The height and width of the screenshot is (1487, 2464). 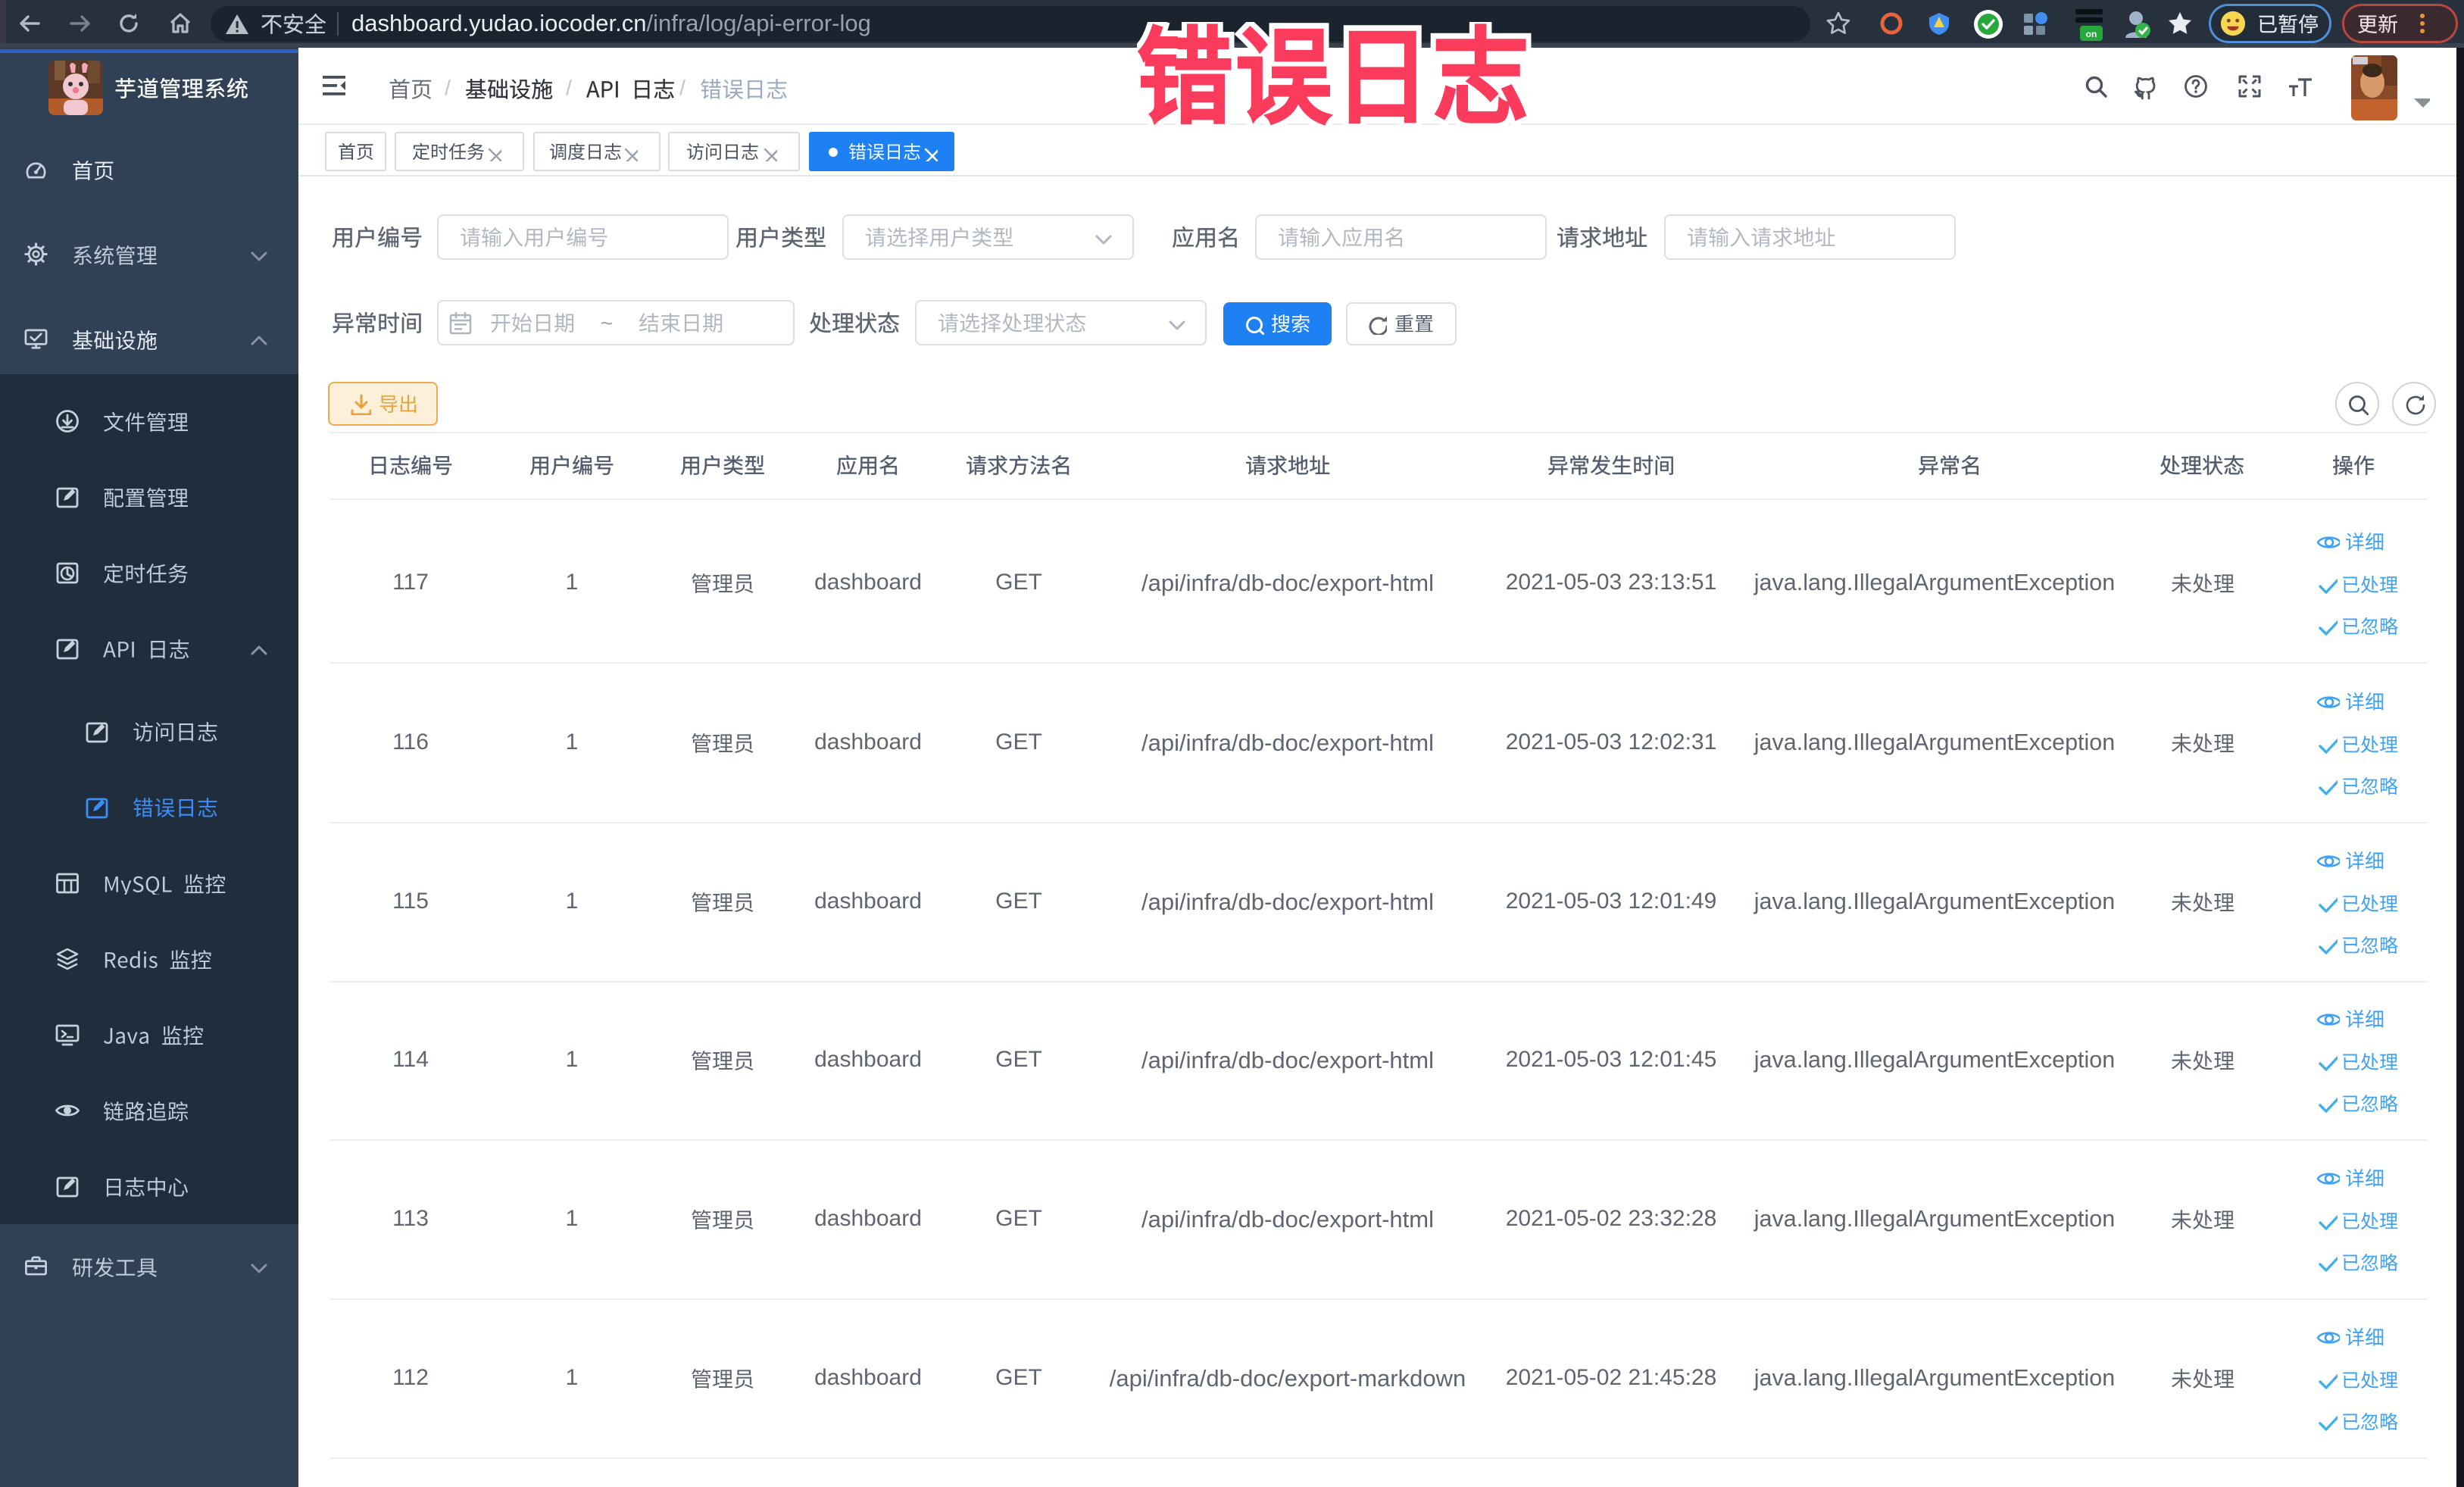 What do you see at coordinates (2091, 34) in the screenshot?
I see `svg-text: on` at bounding box center [2091, 34].